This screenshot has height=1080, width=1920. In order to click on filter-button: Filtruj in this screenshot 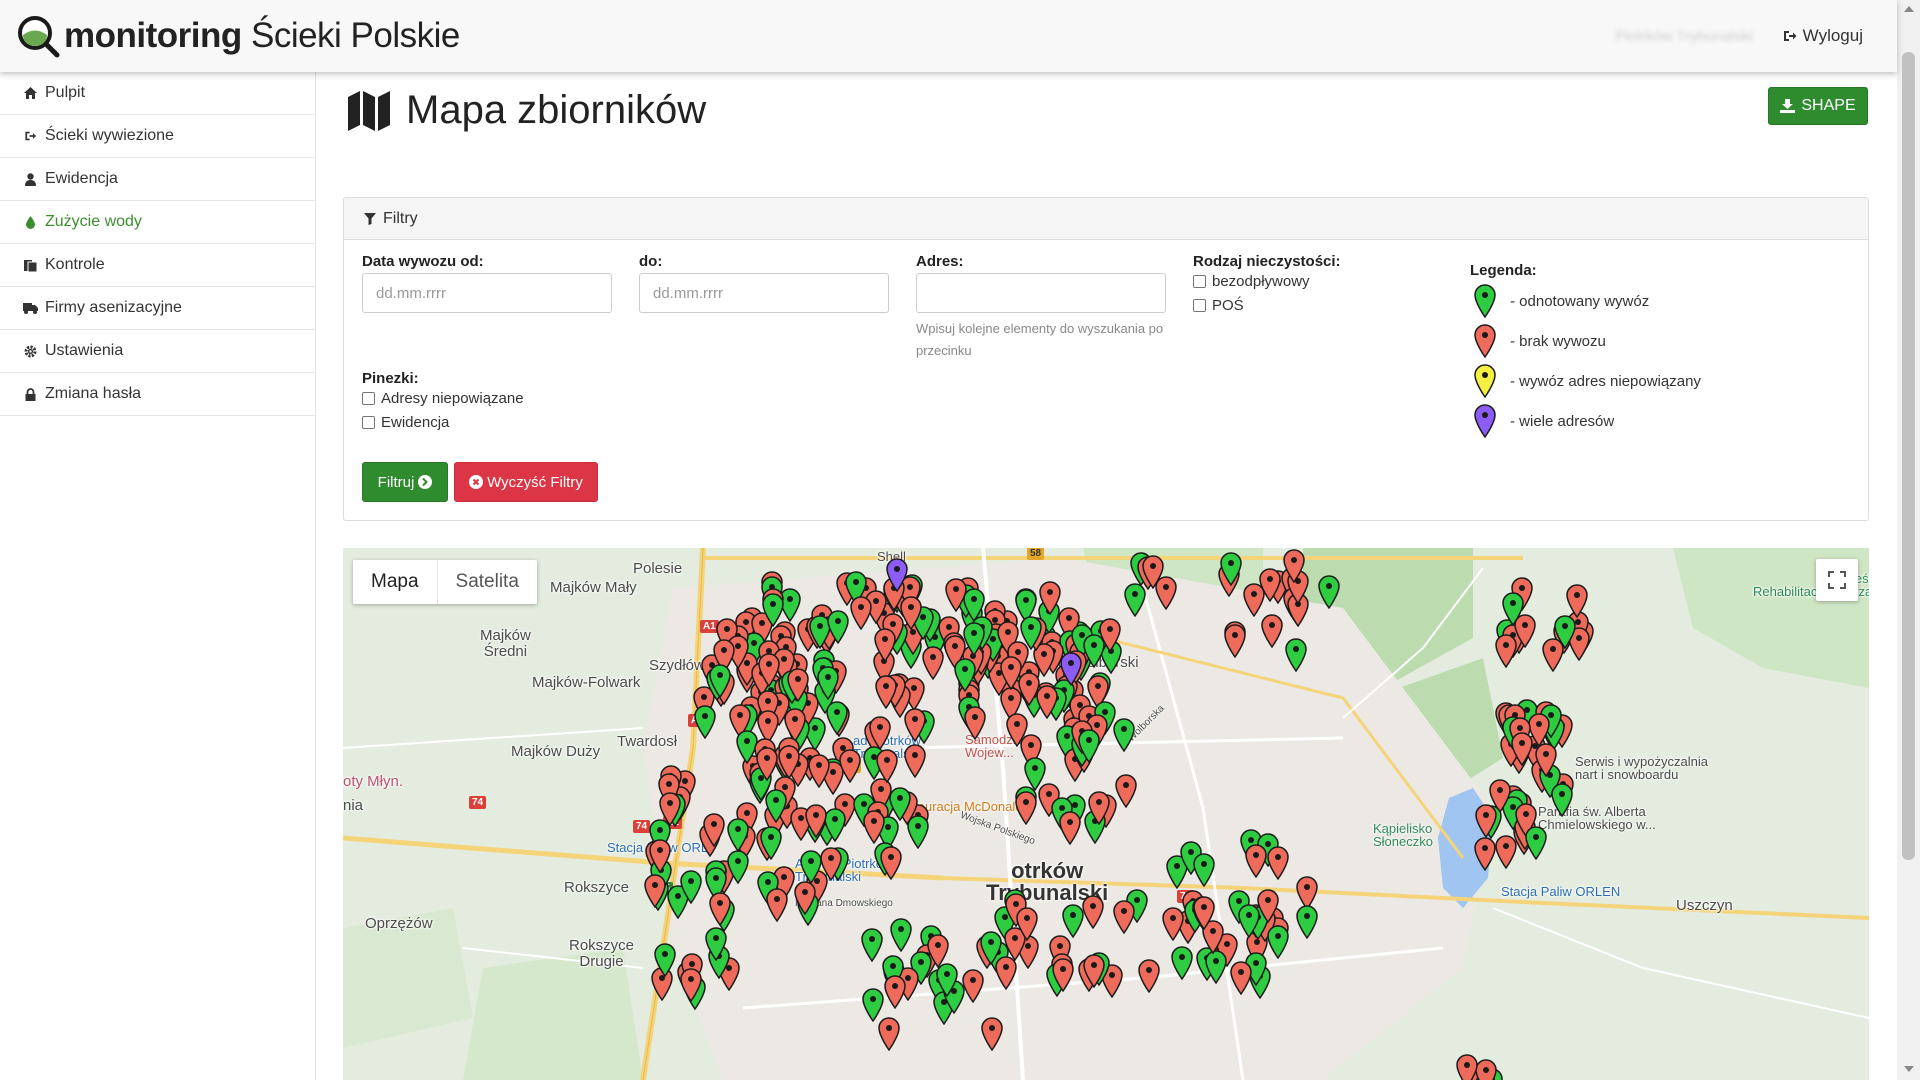, I will do `click(405, 482)`.